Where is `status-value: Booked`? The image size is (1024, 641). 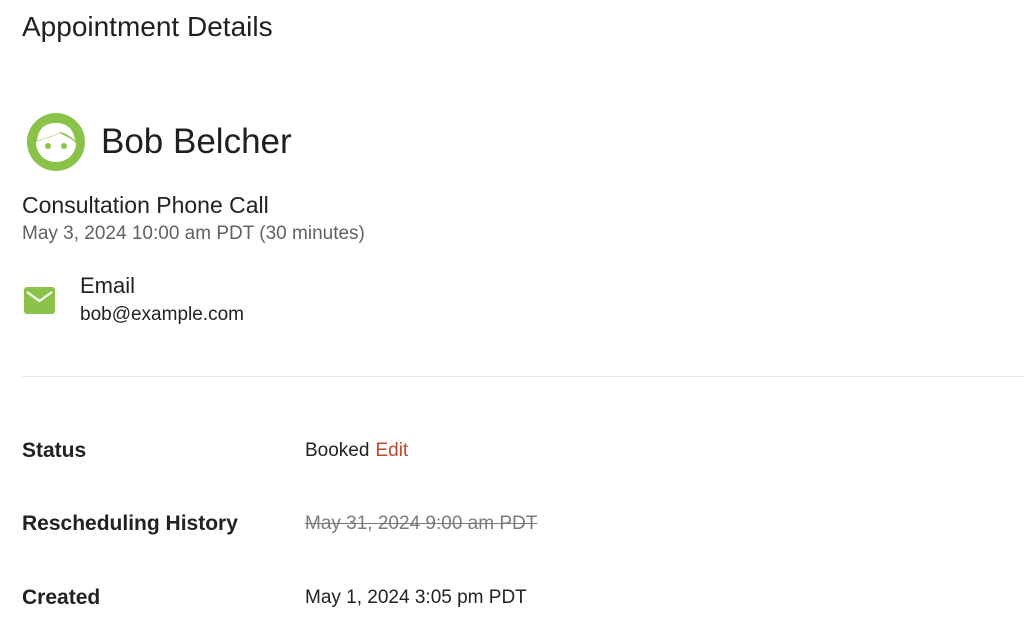
status-value: Booked is located at coordinates (337, 450).